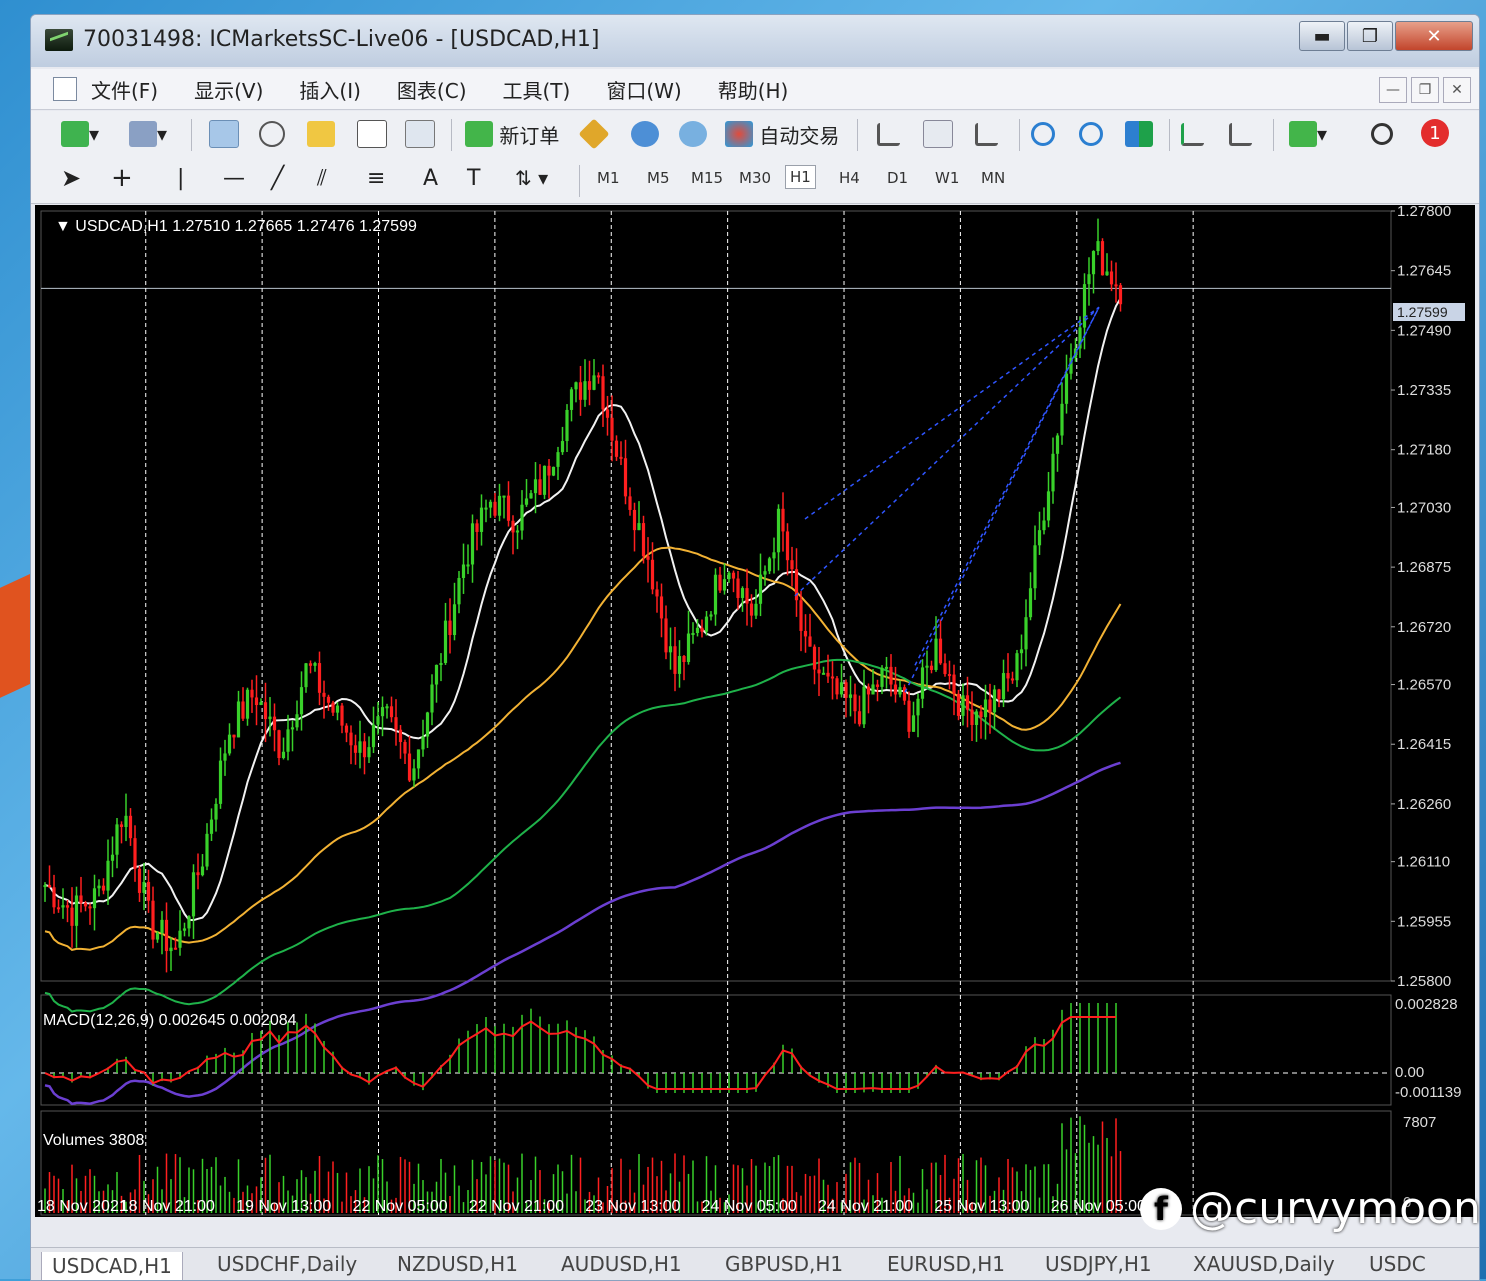 Image resolution: width=1486 pixels, height=1281 pixels. What do you see at coordinates (180, 178) in the screenshot?
I see `vertical-line-icon: |` at bounding box center [180, 178].